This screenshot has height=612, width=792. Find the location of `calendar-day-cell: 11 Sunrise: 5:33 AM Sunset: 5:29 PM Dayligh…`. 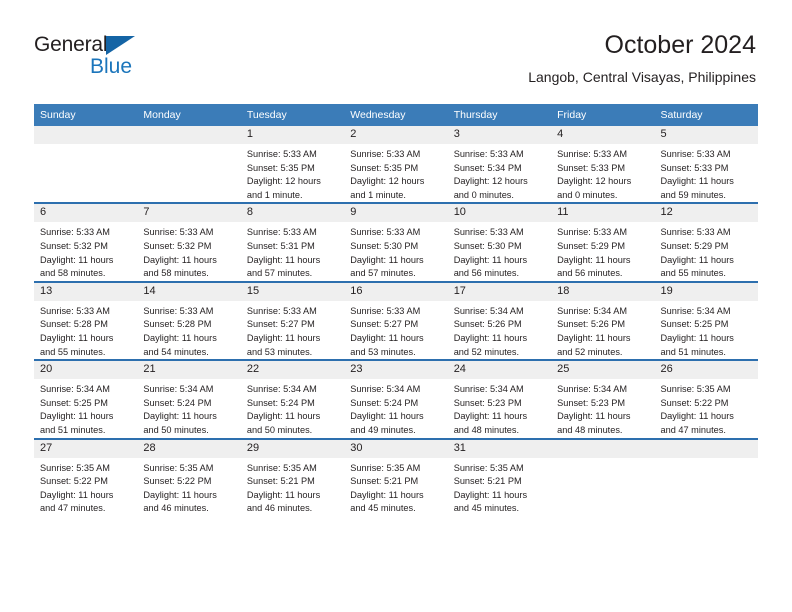

calendar-day-cell: 11 Sunrise: 5:33 AM Sunset: 5:29 PM Dayligh… is located at coordinates (603, 242).